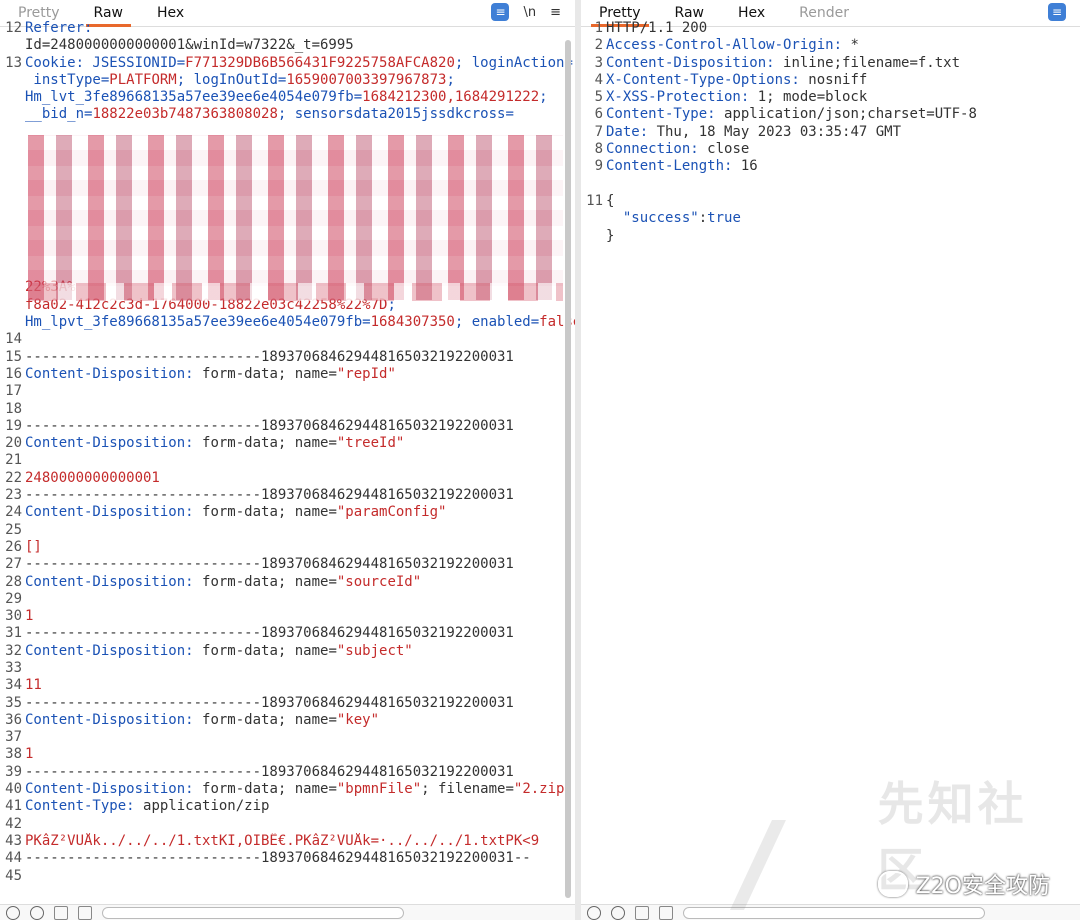  I want to click on show-newlines-button: \n, so click(529, 12).